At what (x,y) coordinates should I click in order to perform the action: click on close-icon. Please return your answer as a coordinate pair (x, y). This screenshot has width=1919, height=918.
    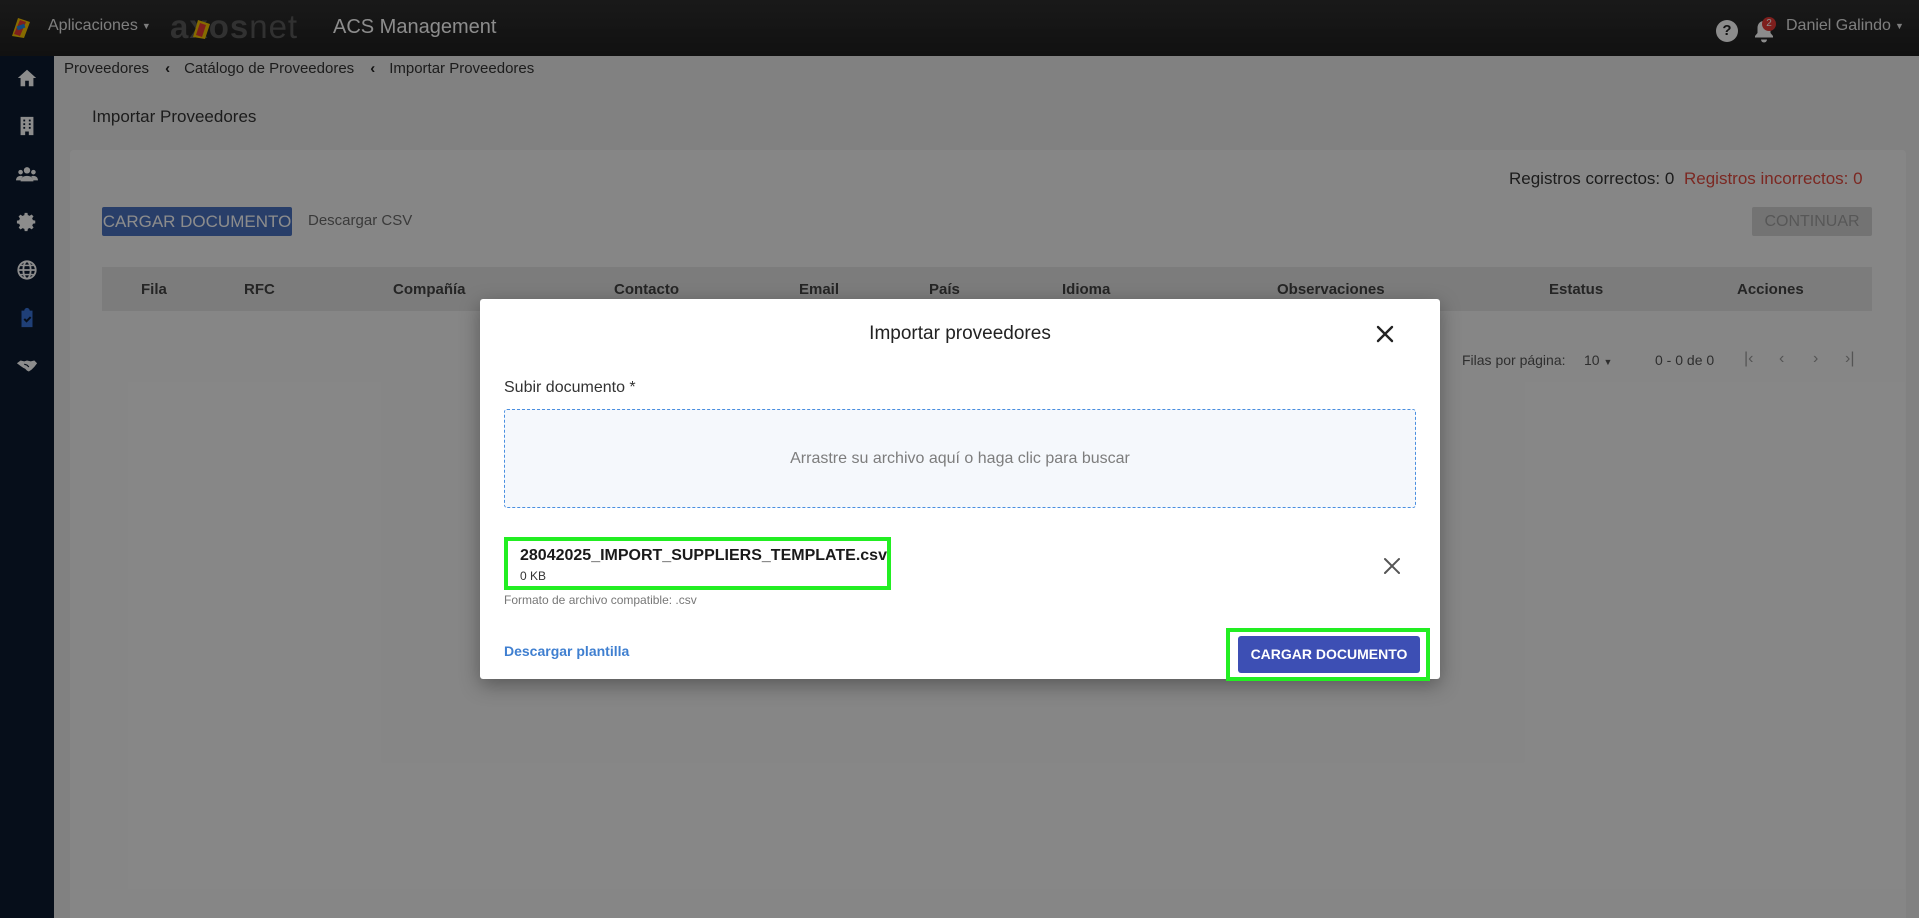
    Looking at the image, I should click on (1385, 334).